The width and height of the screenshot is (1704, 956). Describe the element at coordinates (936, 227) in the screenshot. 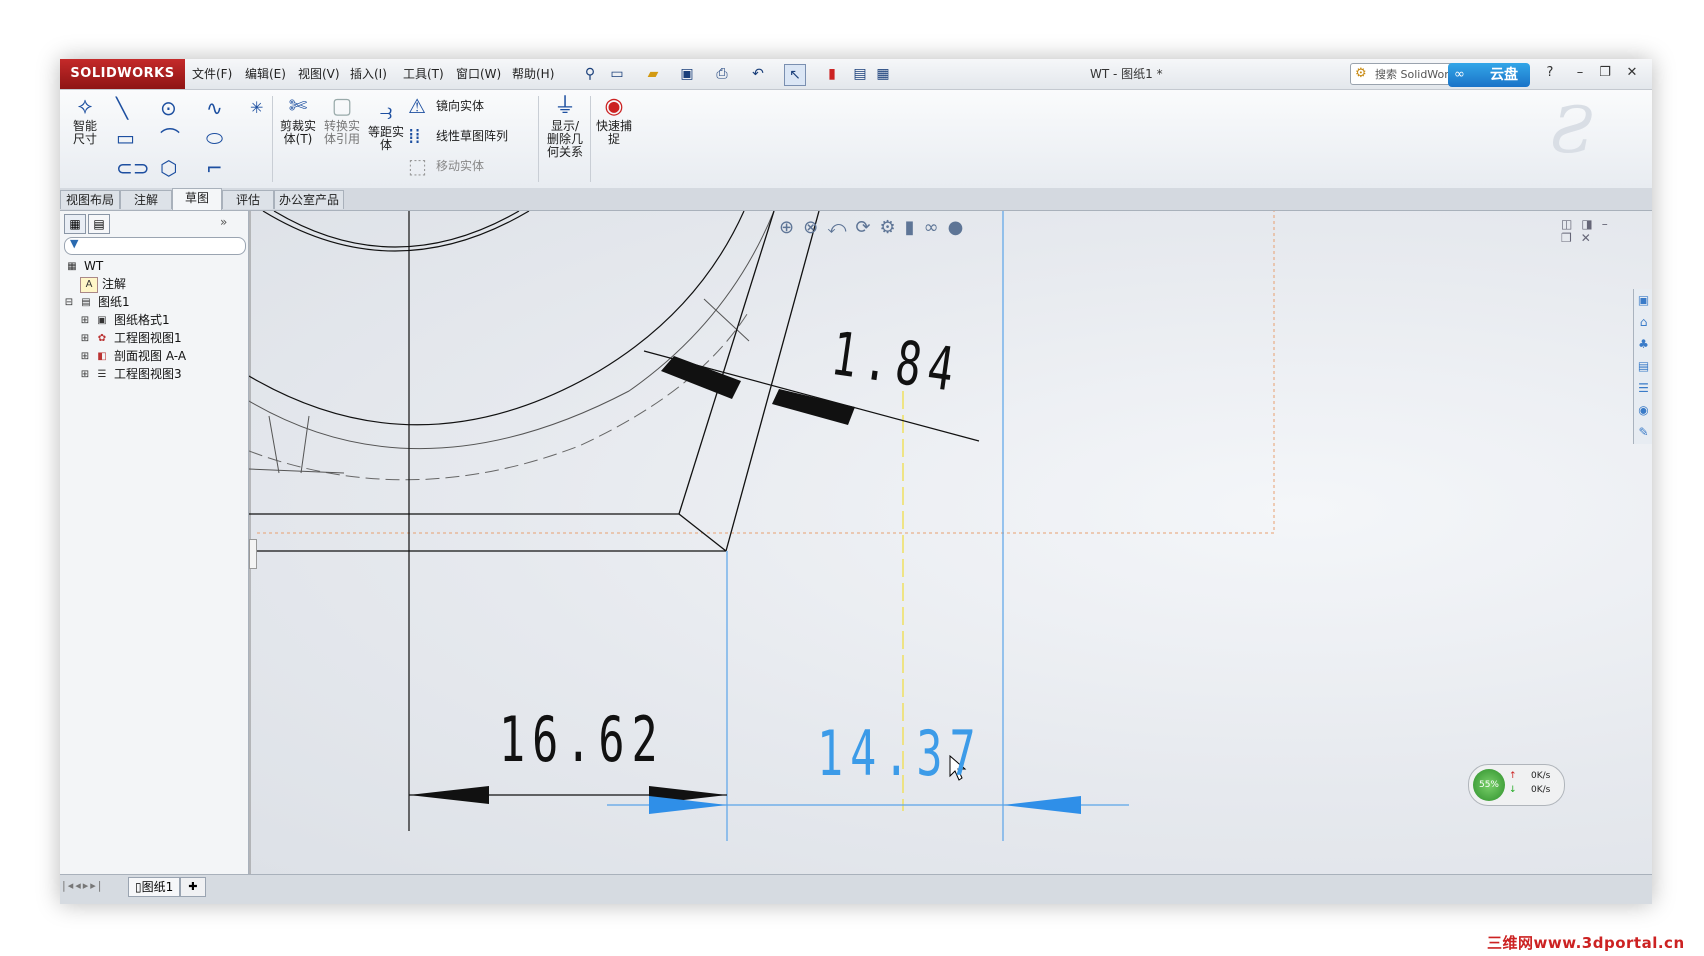

I see `hide-show-icon: ∞` at that location.